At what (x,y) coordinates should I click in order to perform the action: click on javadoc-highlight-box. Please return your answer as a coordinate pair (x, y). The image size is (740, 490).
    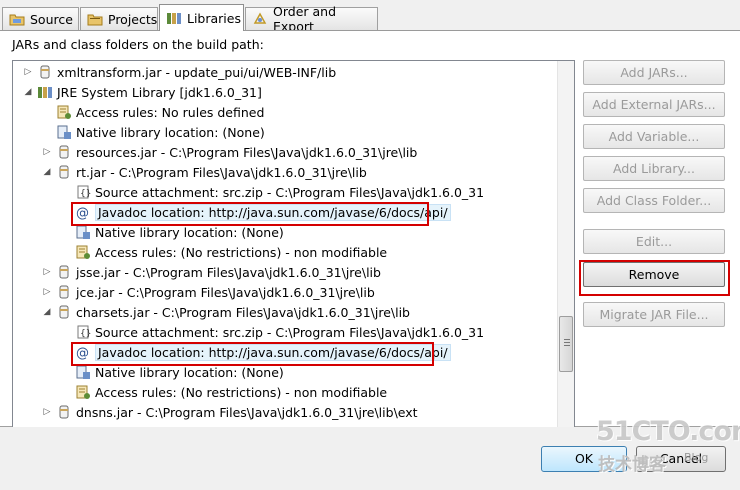
    Looking at the image, I should click on (250, 214).